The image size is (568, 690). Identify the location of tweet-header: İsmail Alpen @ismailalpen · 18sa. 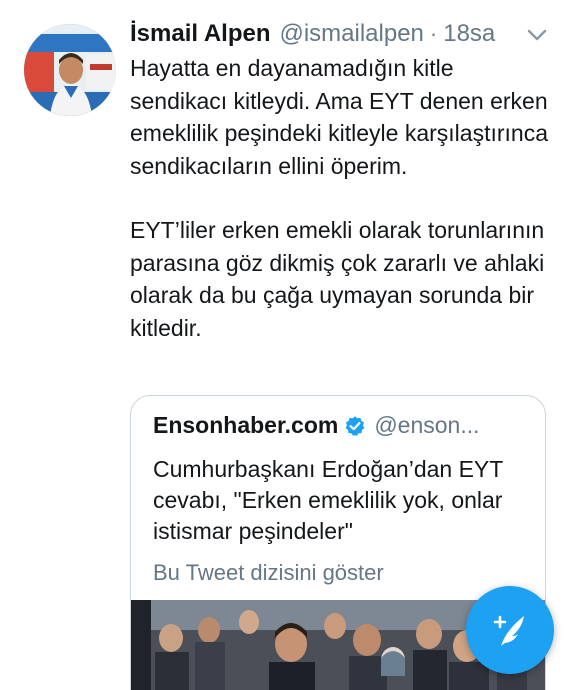
(339, 37).